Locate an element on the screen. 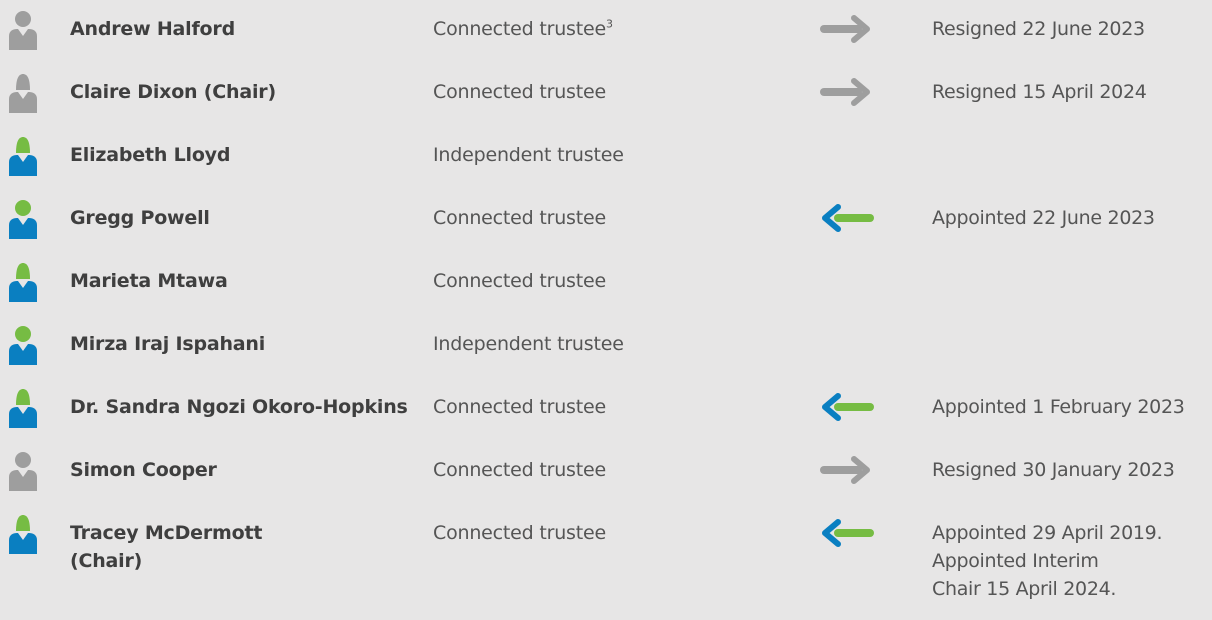 The height and width of the screenshot is (620, 1212). trustee-status: Appointed 22 June 2023 is located at coordinates (1072, 218).